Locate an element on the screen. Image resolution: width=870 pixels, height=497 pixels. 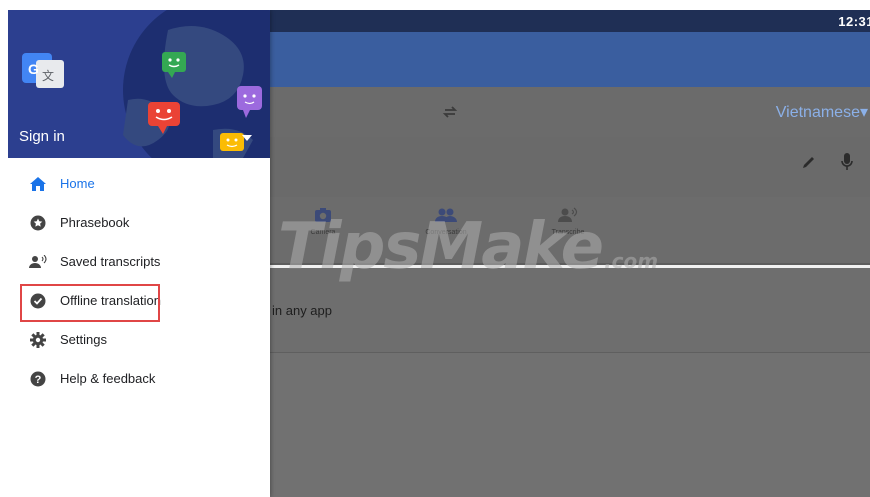
handwriting-icon is located at coordinates (809, 162).